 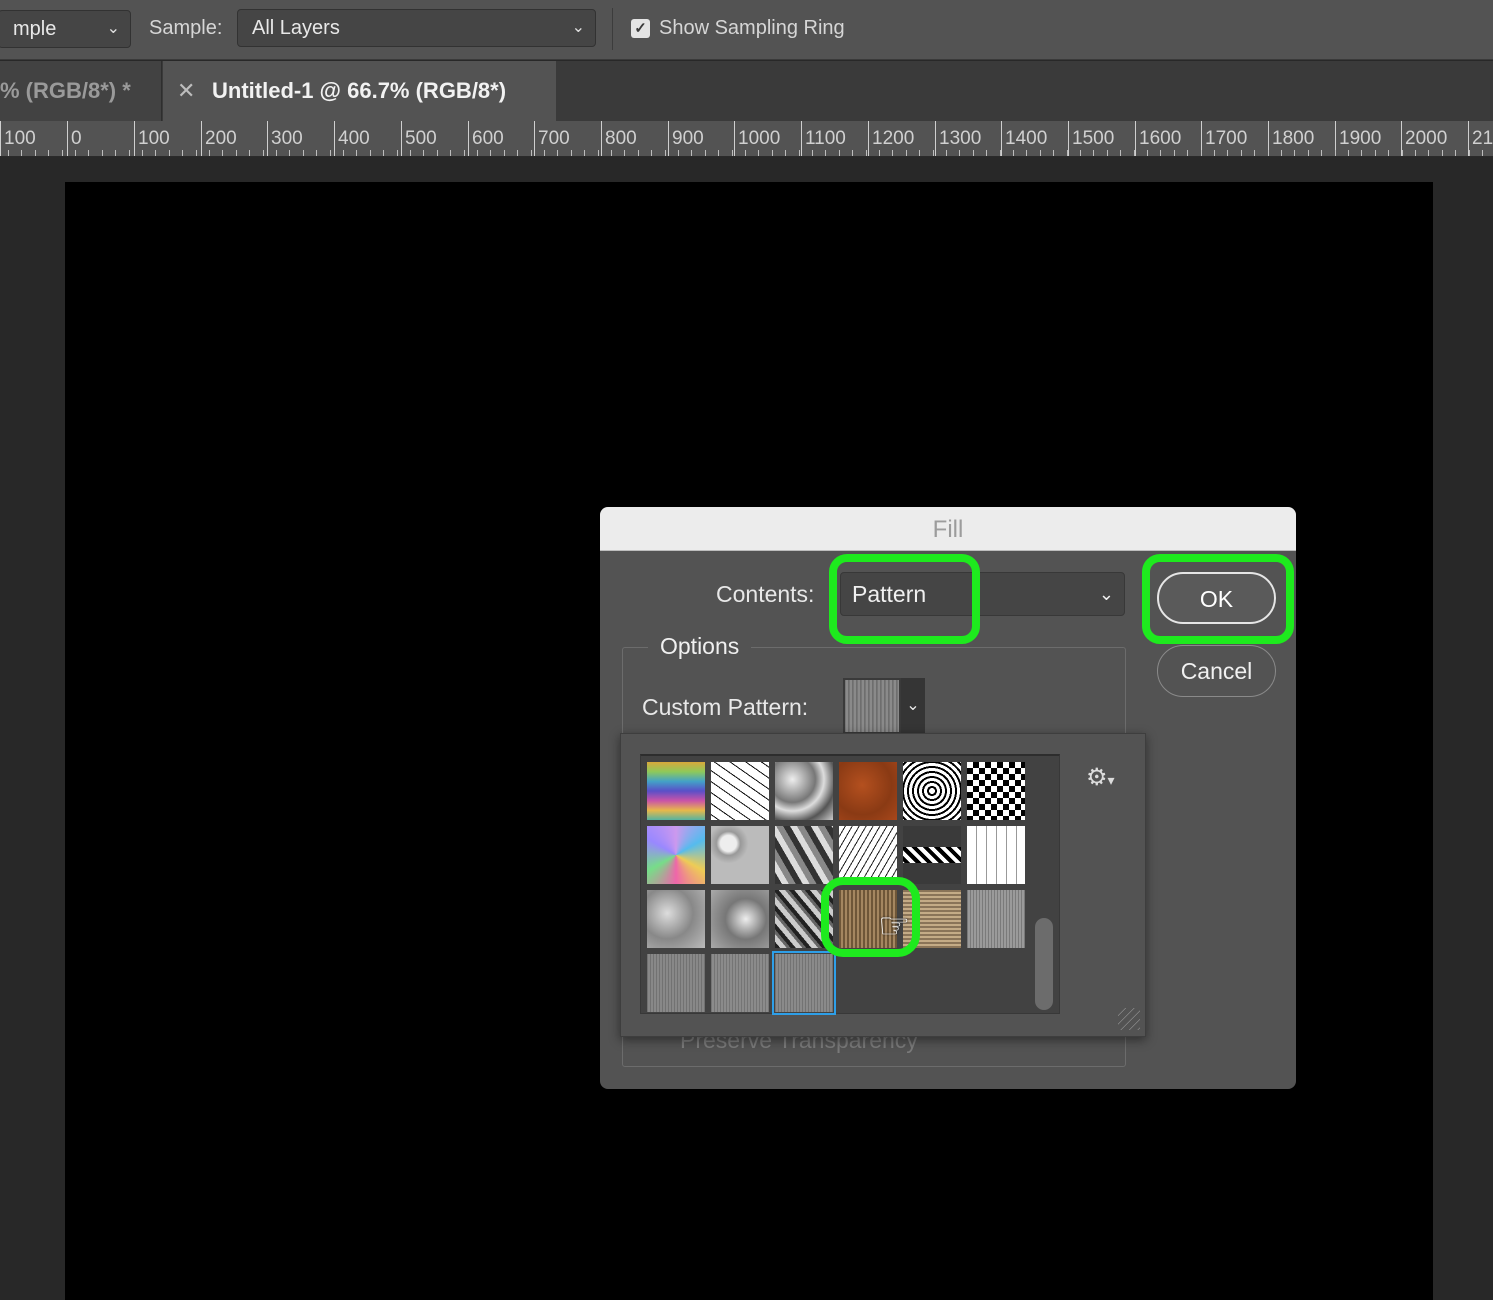 What do you see at coordinates (868, 791) in the screenshot?
I see `pattern-swatch-rust-orange` at bounding box center [868, 791].